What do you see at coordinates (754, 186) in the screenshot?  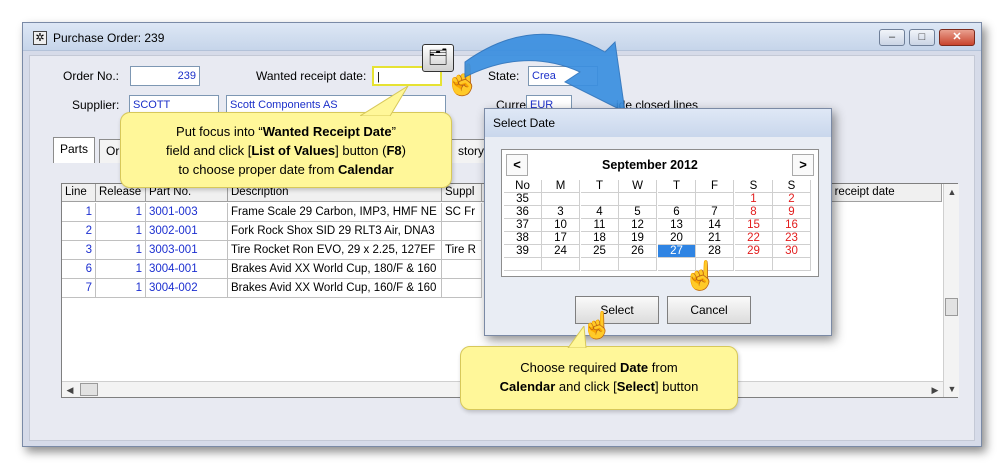 I see `day-header: S` at bounding box center [754, 186].